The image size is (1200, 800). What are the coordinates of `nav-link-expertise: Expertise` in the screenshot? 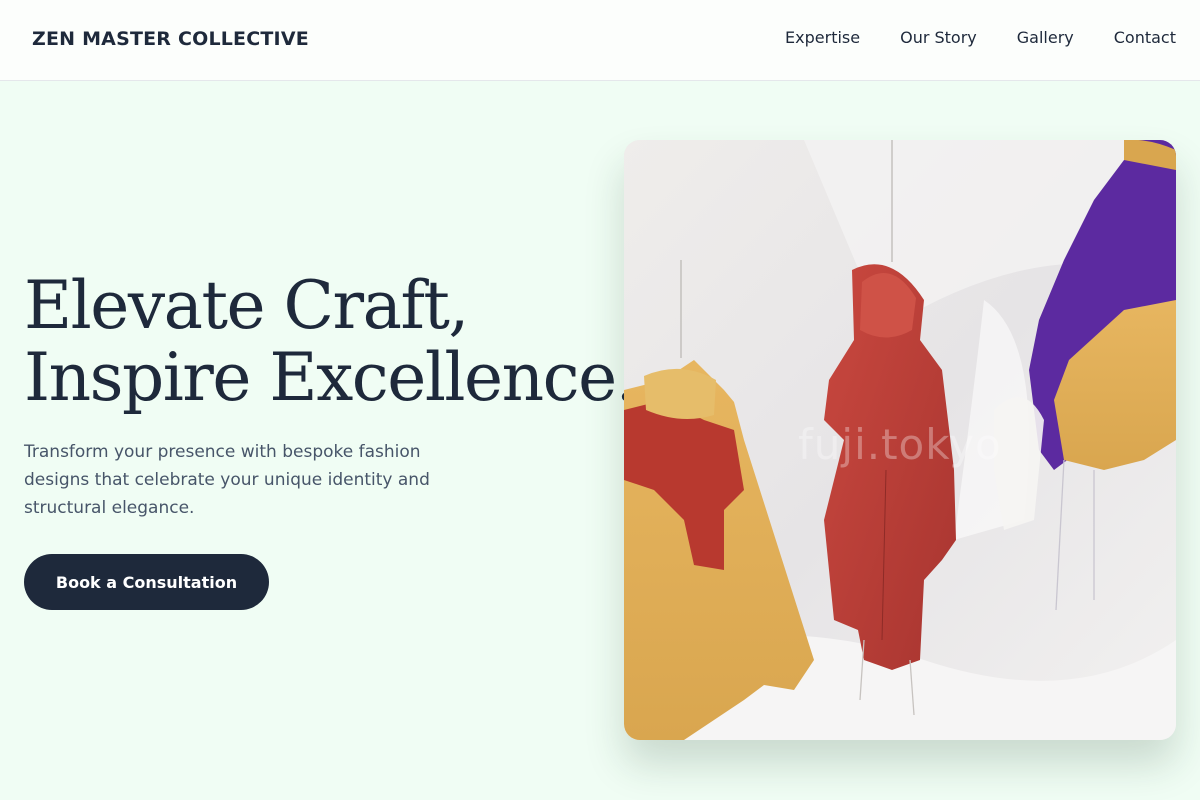 It's located at (822, 37).